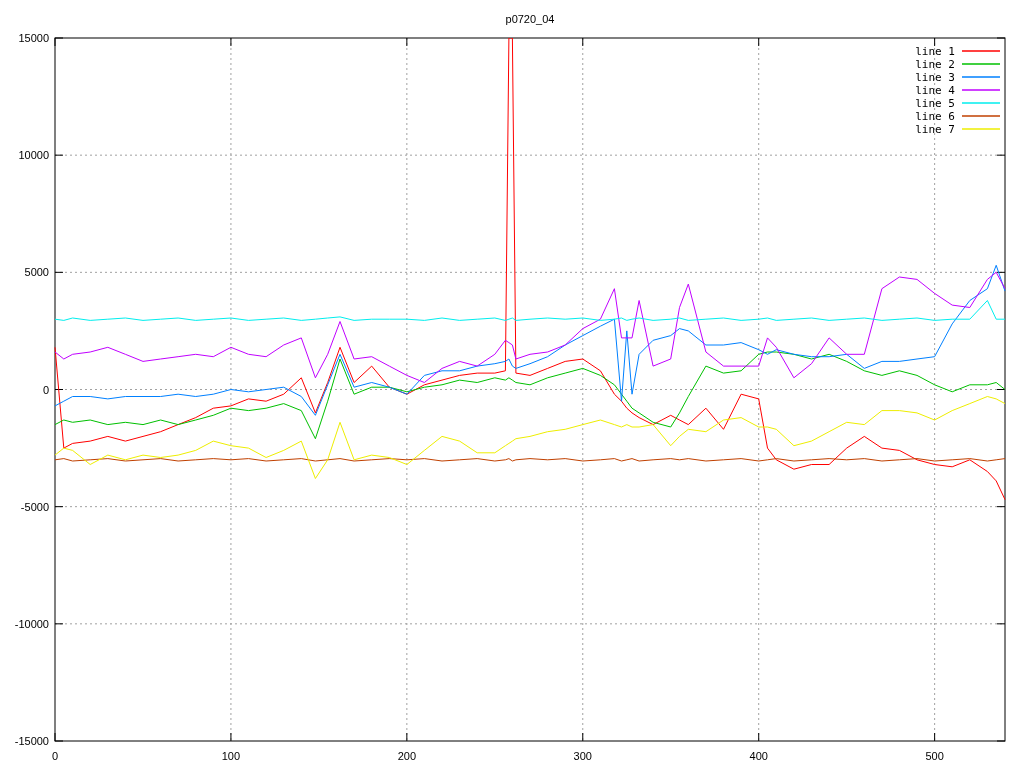  I want to click on tick-label: 15000, so click(33, 38).